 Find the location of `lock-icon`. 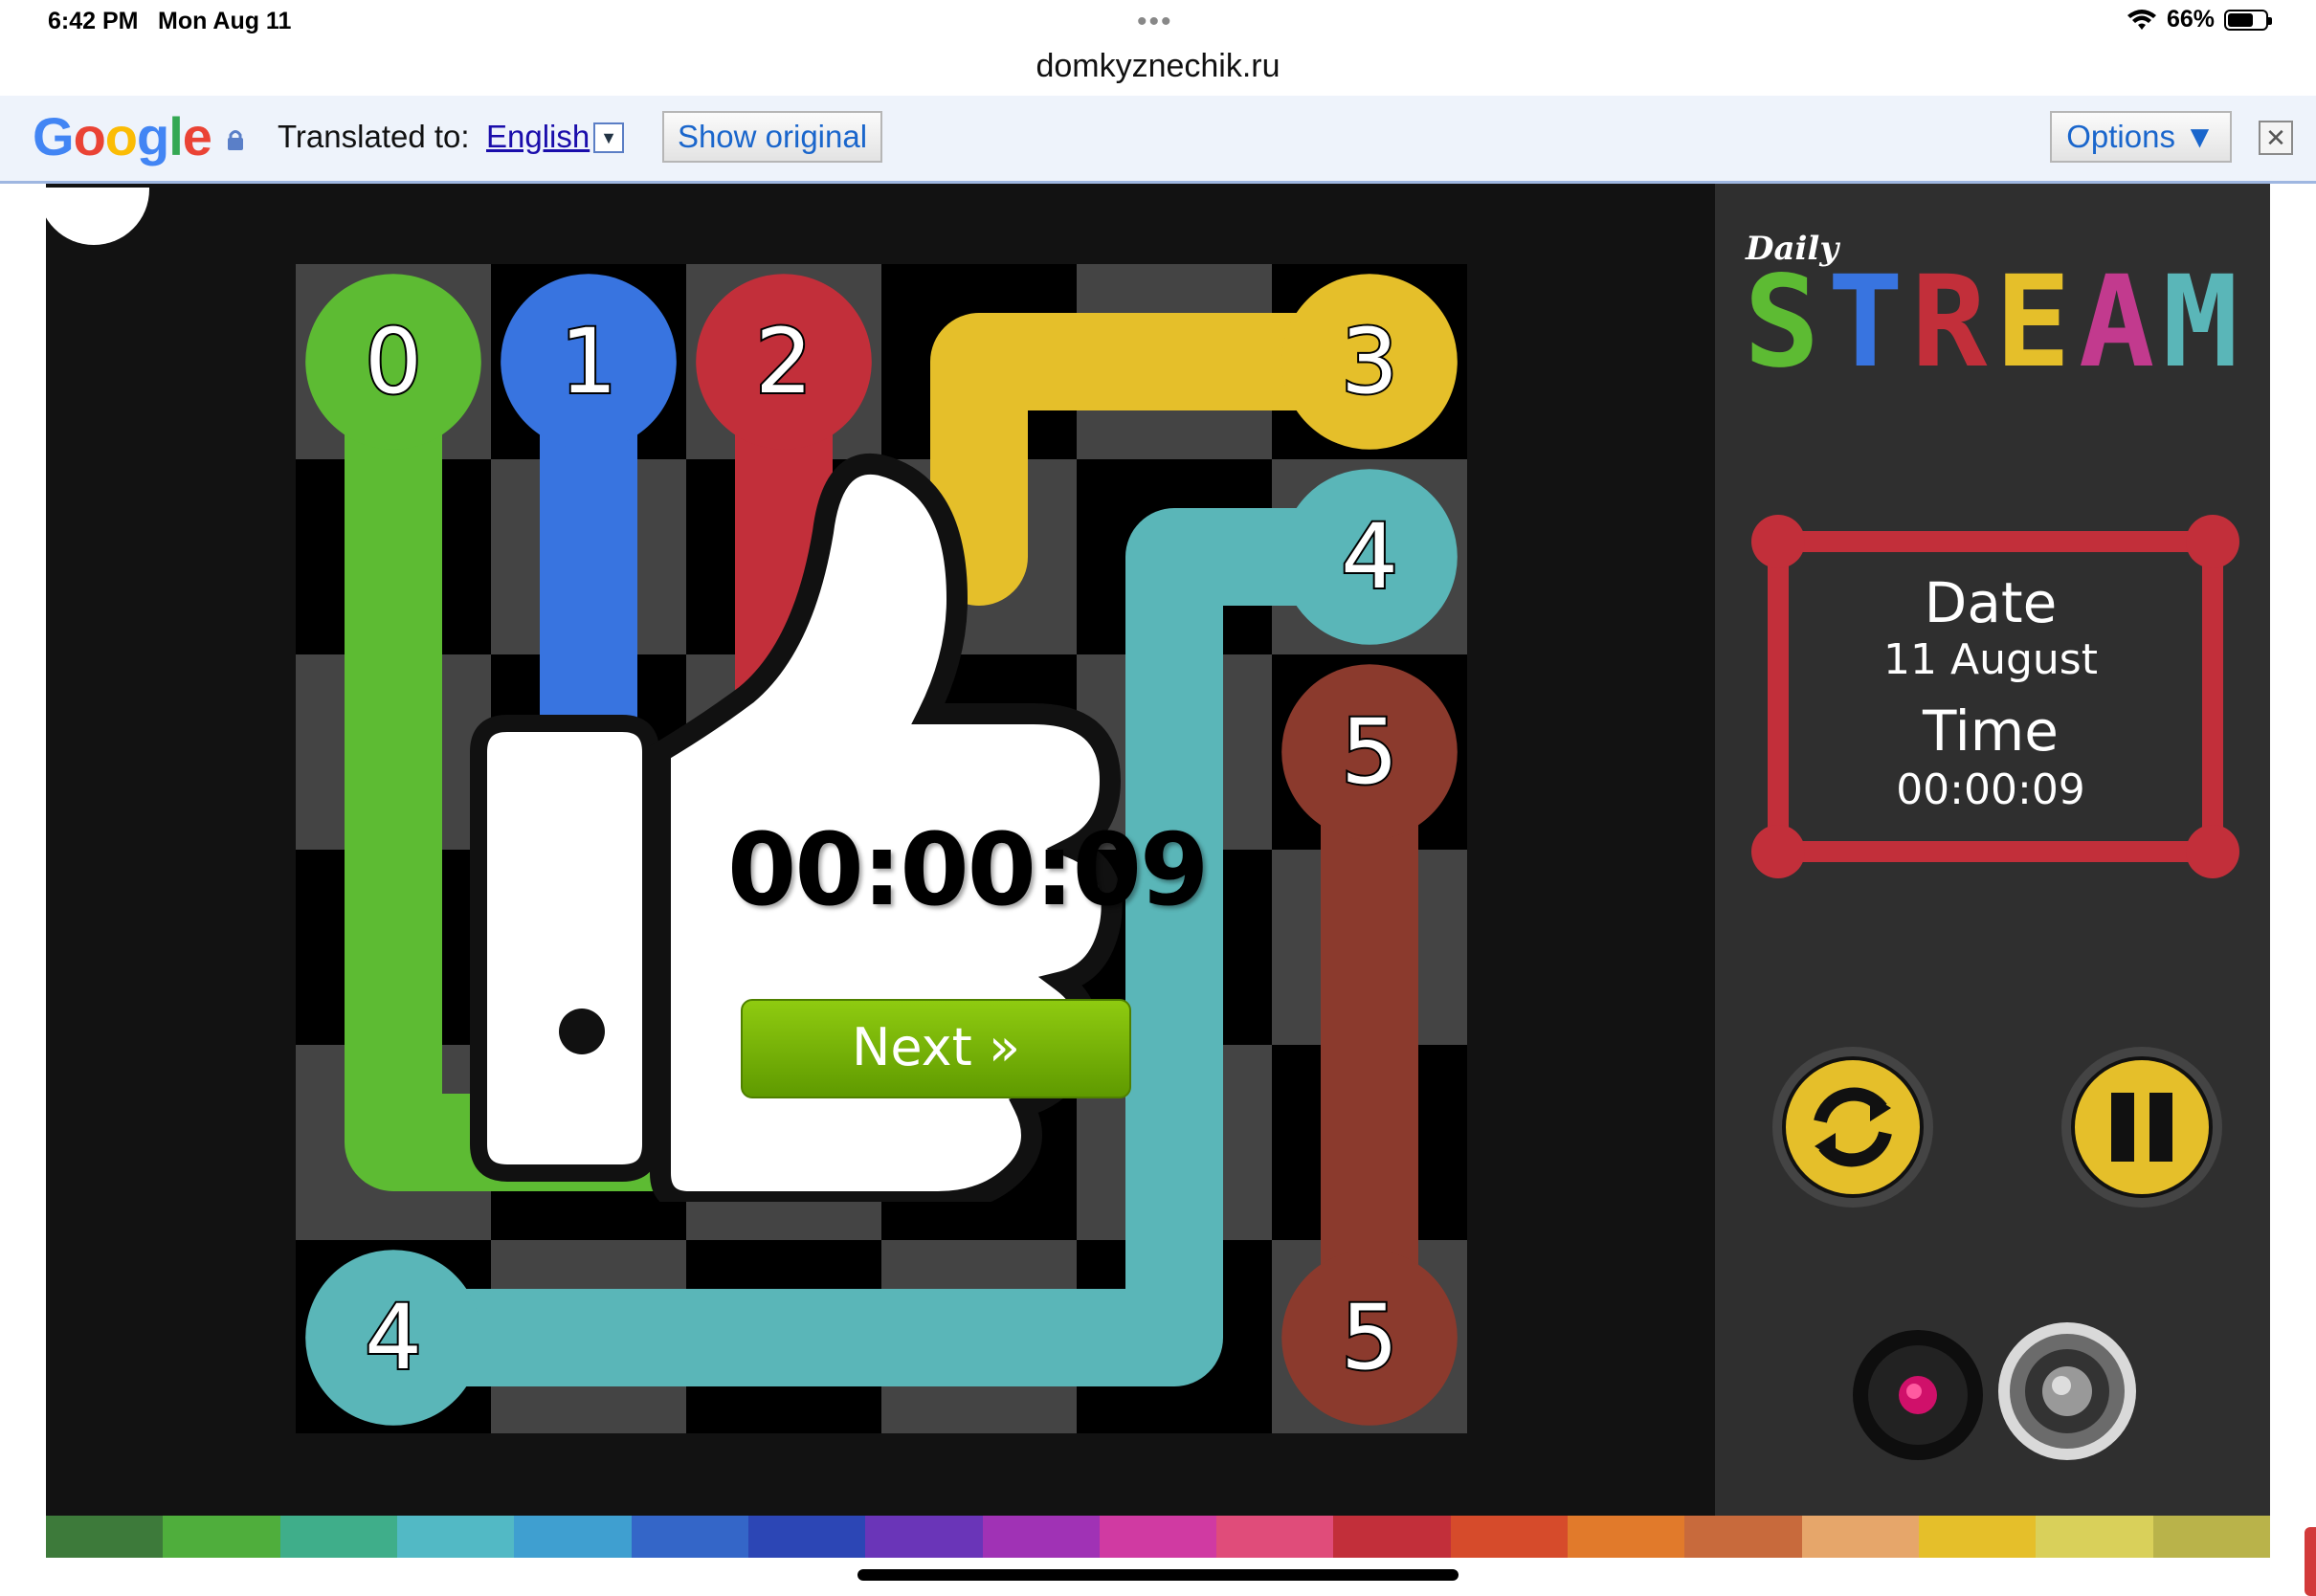

lock-icon is located at coordinates (236, 140).